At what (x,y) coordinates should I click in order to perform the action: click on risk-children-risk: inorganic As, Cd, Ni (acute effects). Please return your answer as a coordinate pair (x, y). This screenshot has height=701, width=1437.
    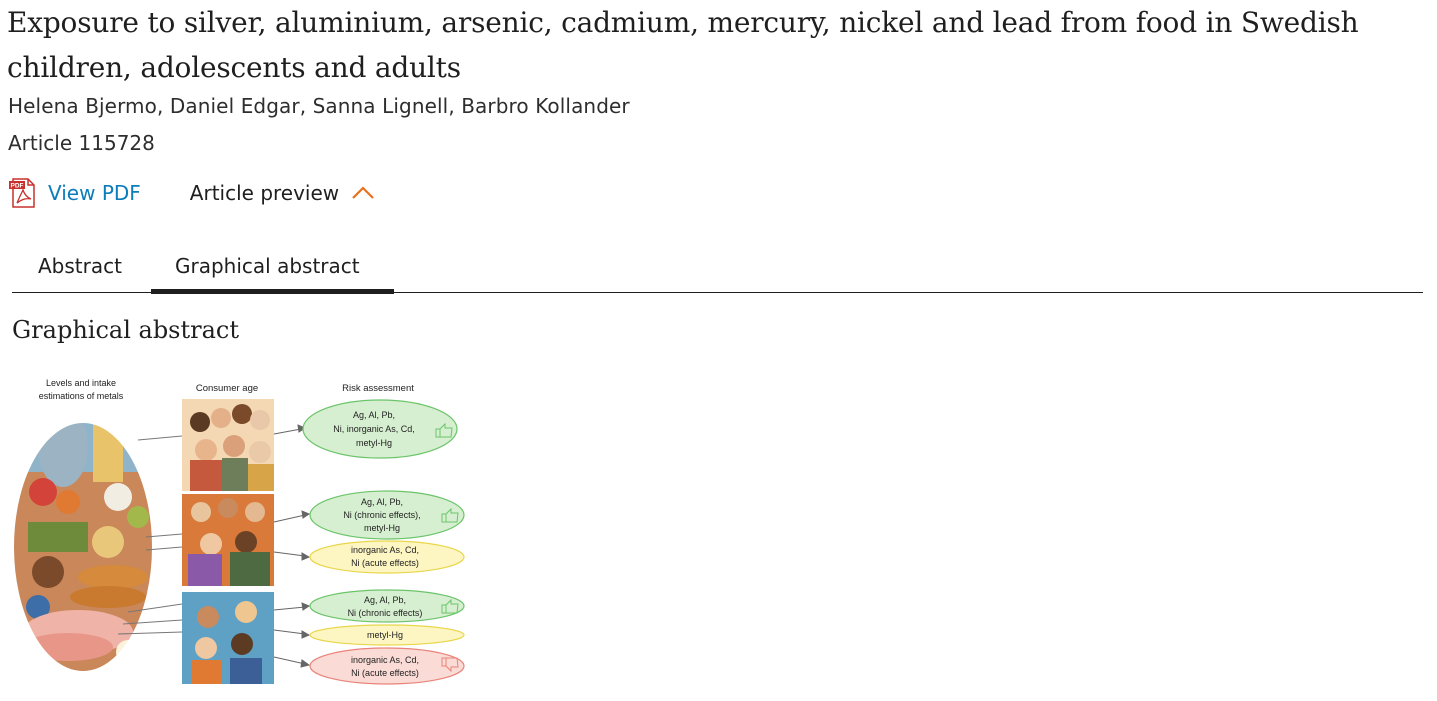
    Looking at the image, I should click on (387, 666).